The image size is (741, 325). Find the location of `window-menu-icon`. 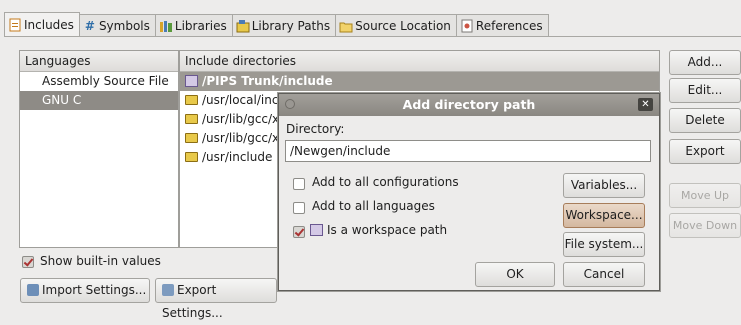

window-menu-icon is located at coordinates (290, 104).